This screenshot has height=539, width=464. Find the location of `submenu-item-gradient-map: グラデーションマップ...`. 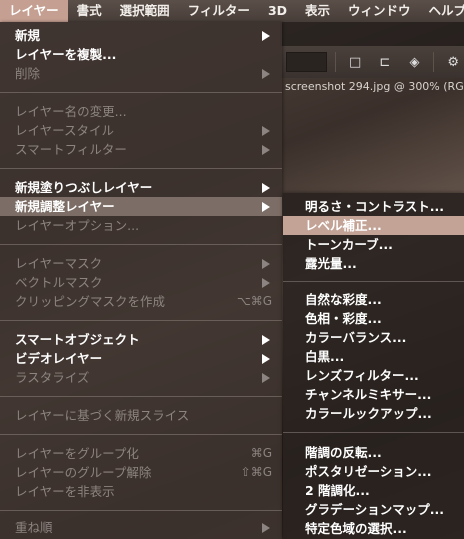

submenu-item-gradient-map: グラデーションマップ... is located at coordinates (373, 509).